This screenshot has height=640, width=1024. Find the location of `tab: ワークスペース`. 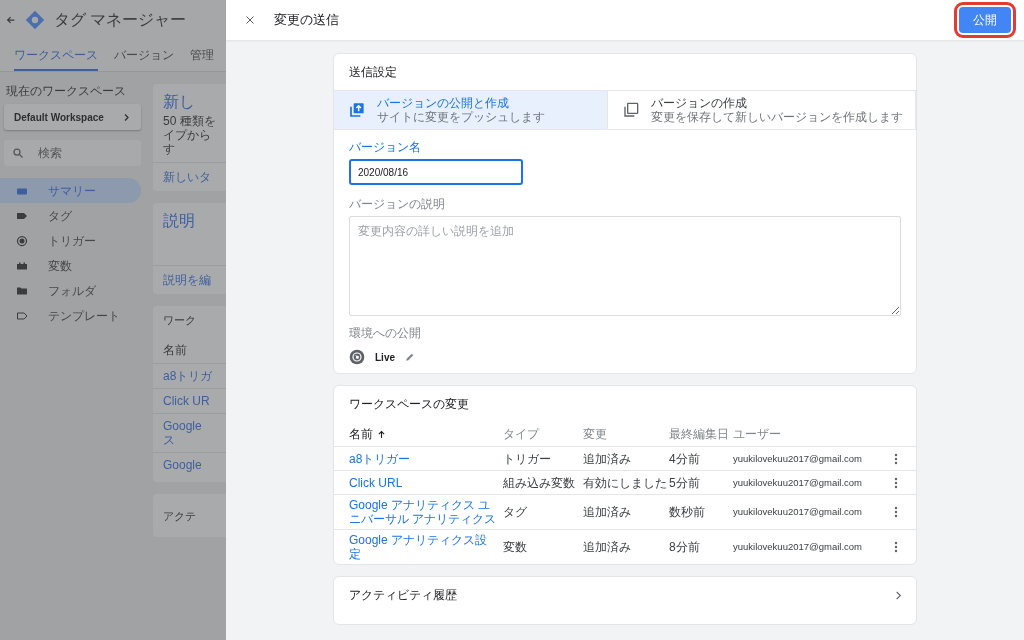

tab: ワークスペース is located at coordinates (56, 55).